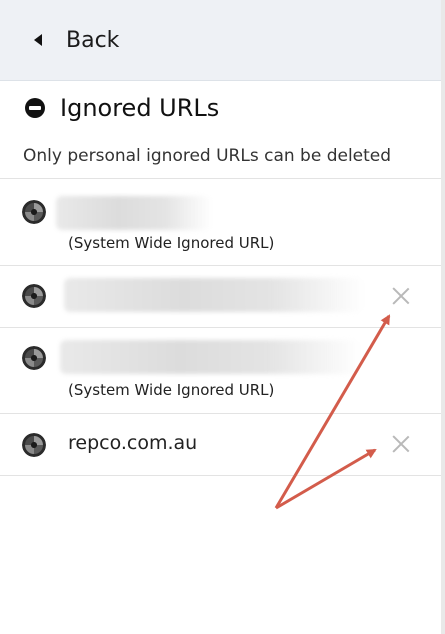  Describe the element at coordinates (140, 108) in the screenshot. I see `page-title: Ignored URLs` at that location.